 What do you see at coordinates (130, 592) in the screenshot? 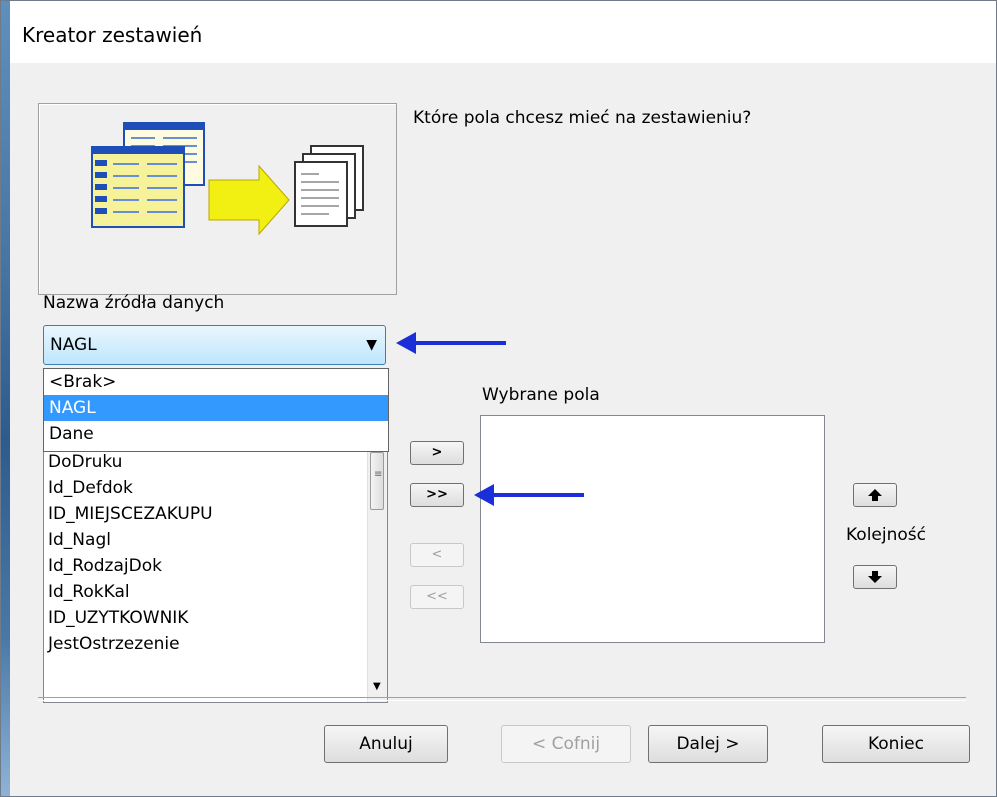
I see `list-item: Id_RokKal` at bounding box center [130, 592].